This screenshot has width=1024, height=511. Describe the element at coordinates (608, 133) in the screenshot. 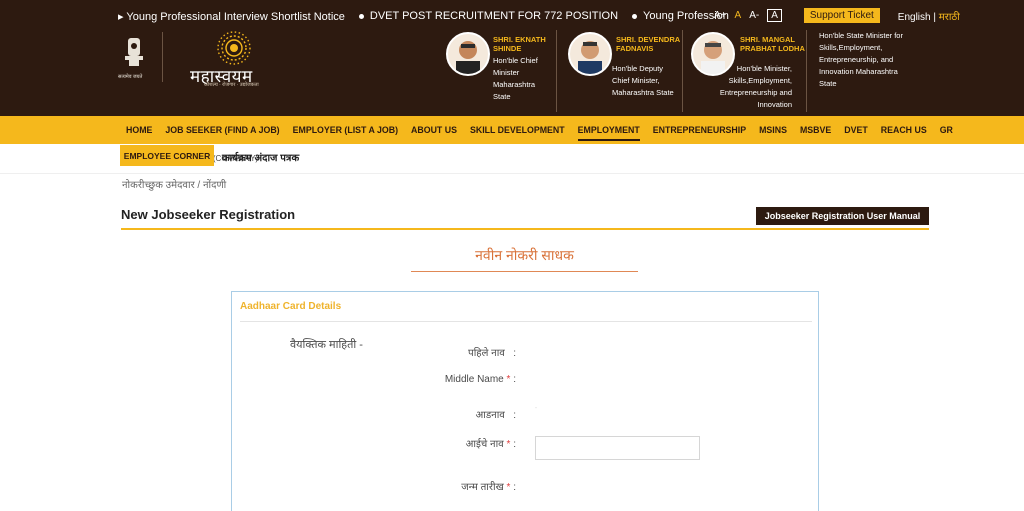

I see `nav-employment: EMPLOYMENT` at that location.